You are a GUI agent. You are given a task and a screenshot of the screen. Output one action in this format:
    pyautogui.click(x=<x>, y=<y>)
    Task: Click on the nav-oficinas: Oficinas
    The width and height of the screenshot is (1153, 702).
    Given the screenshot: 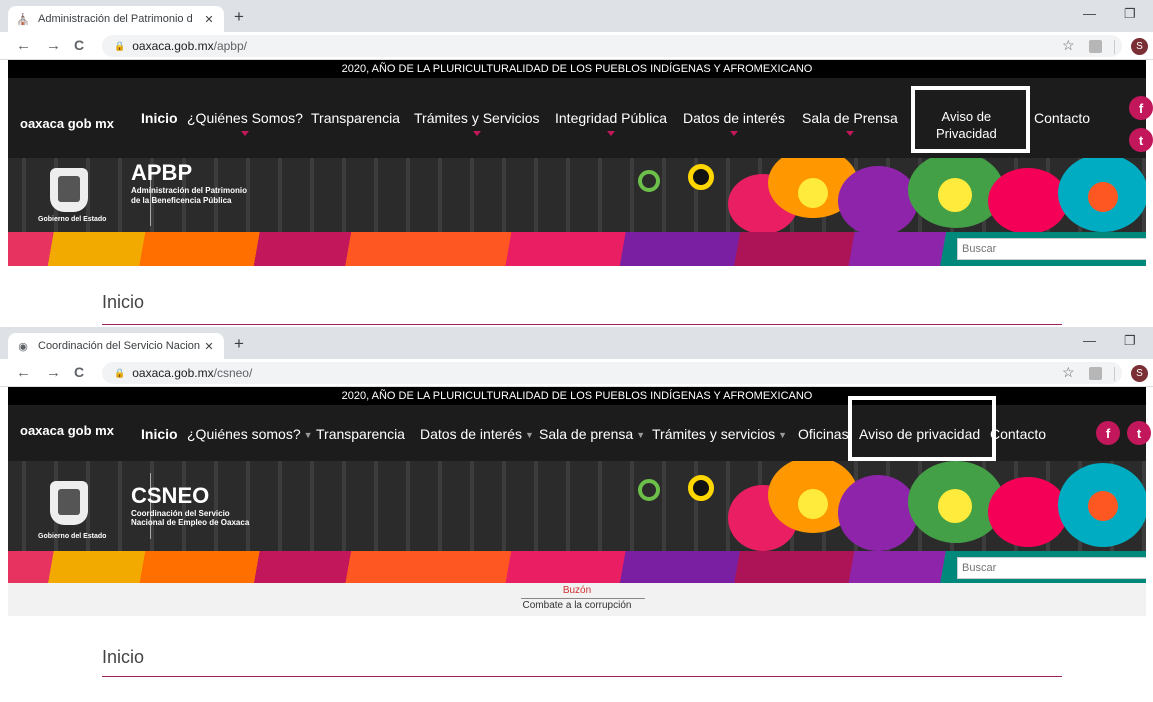 What is the action you would take?
    pyautogui.click(x=823, y=434)
    